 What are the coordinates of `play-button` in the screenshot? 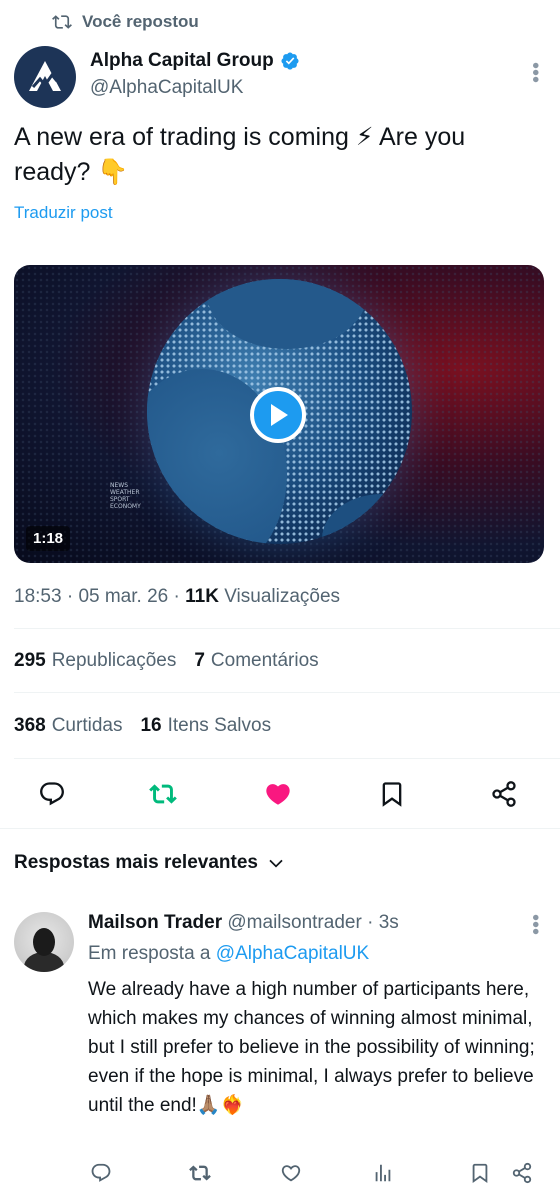 It's located at (278, 415).